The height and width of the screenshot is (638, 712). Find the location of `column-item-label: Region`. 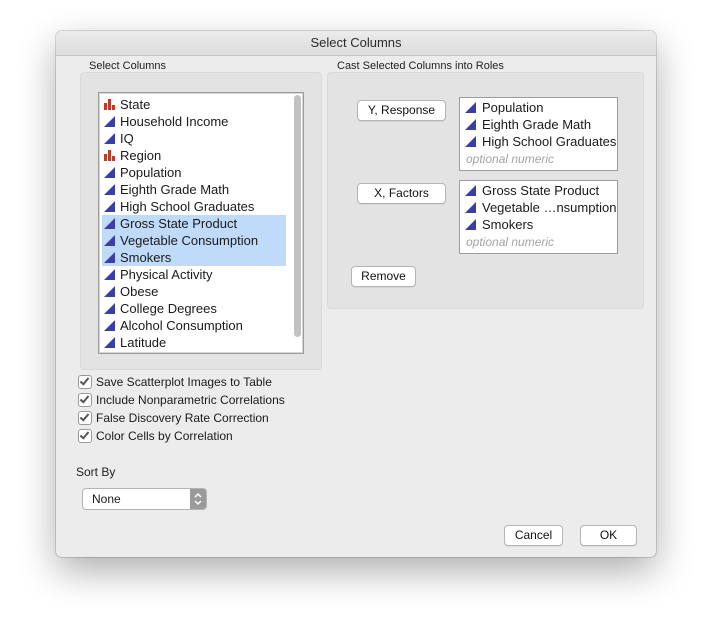

column-item-label: Region is located at coordinates (141, 155).